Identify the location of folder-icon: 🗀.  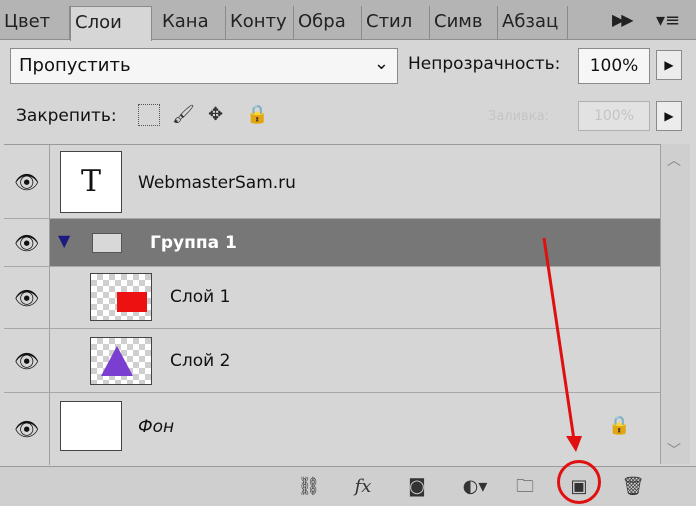
(525, 487).